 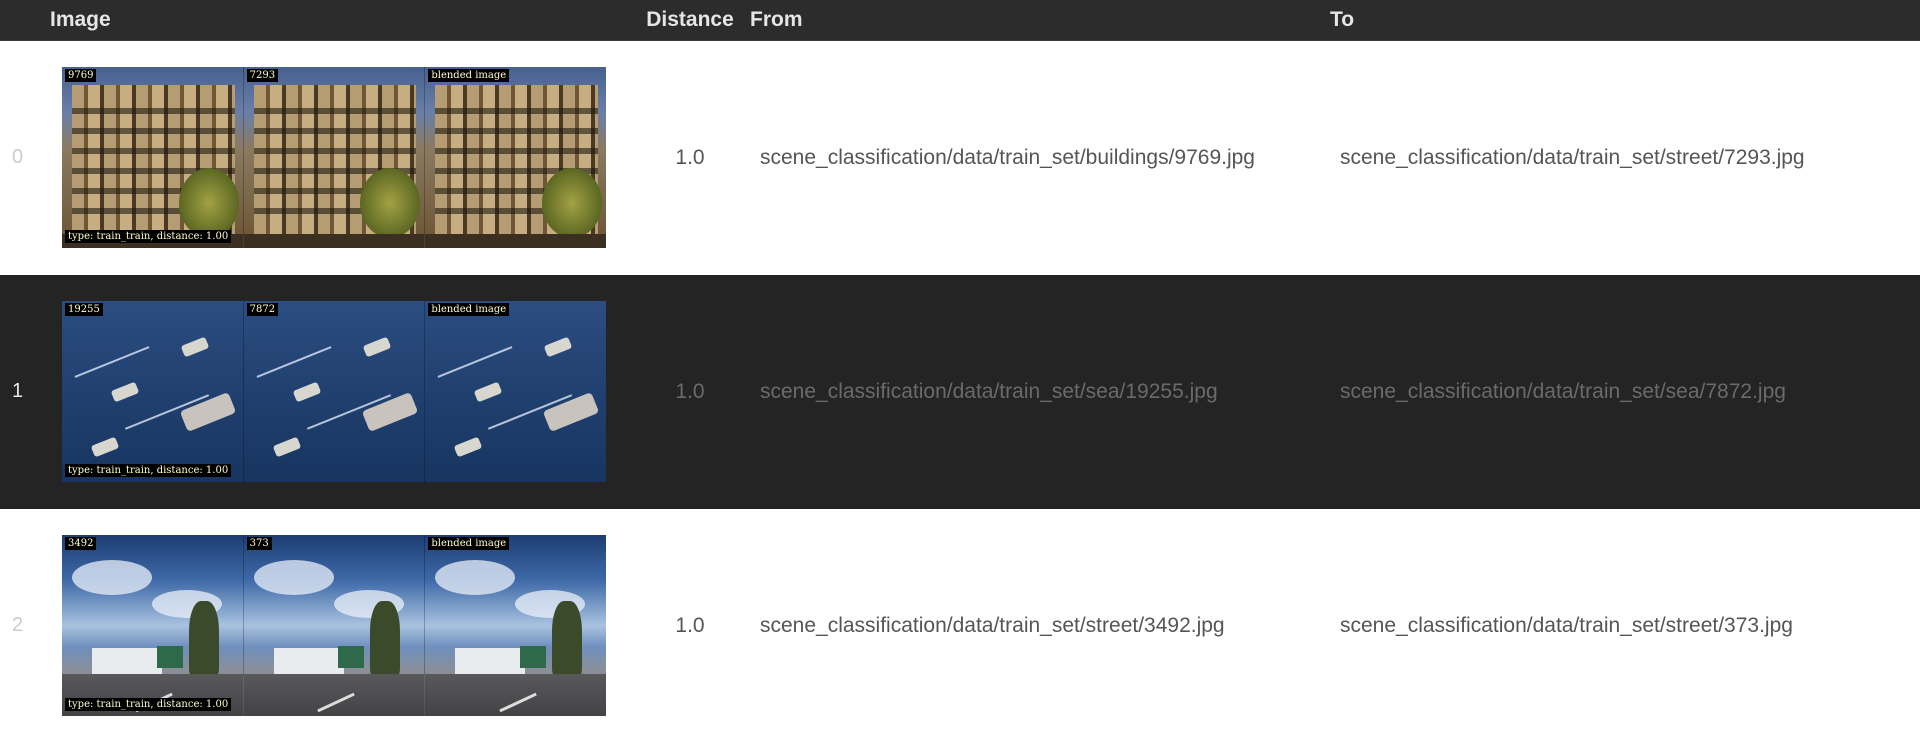 I want to click on to-image-tag: 7293, so click(x=262, y=76).